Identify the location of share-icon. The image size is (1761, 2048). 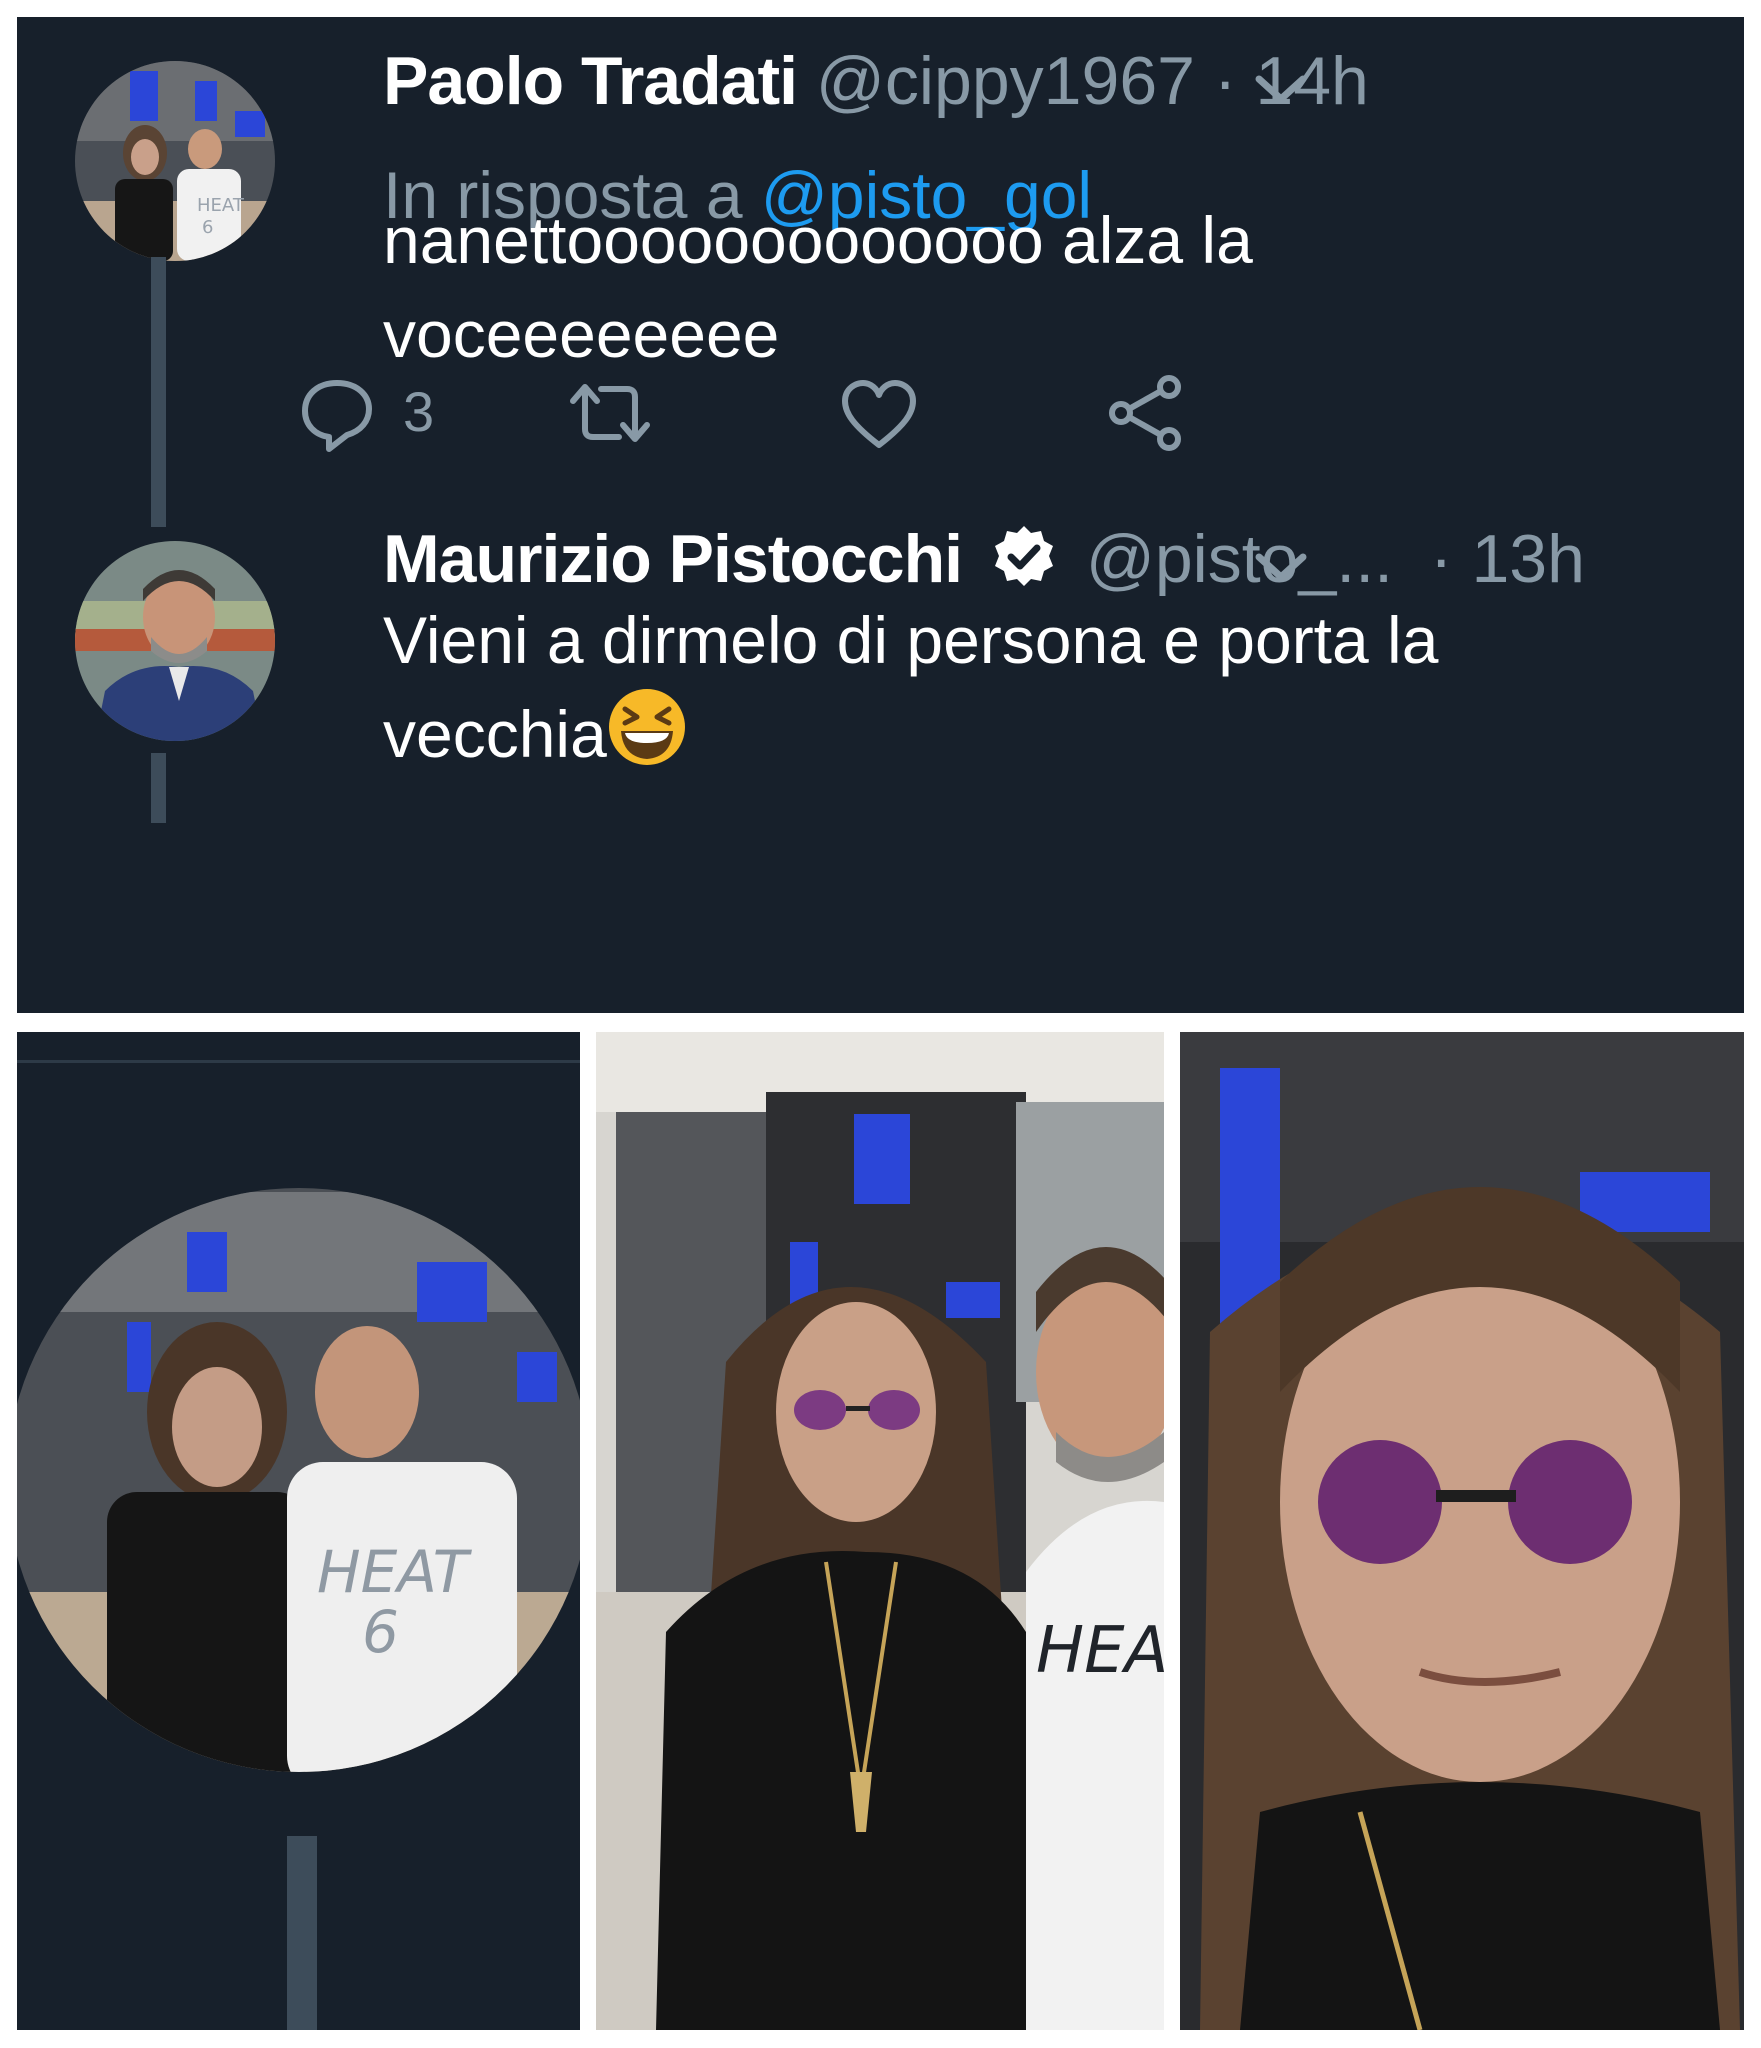
(1145, 413).